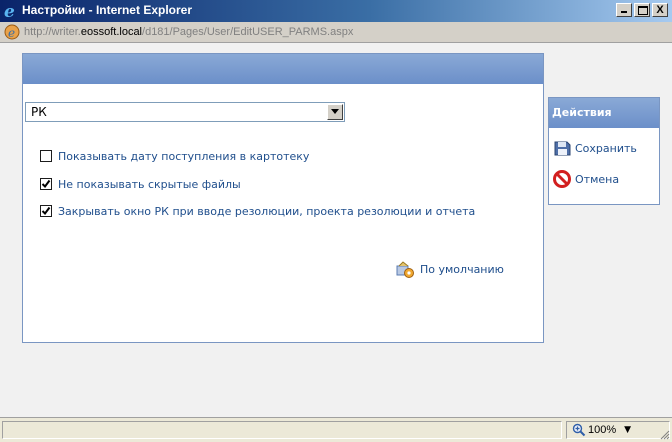 This screenshot has height=442, width=672. What do you see at coordinates (335, 112) in the screenshot?
I see `chevron-down-icon` at bounding box center [335, 112].